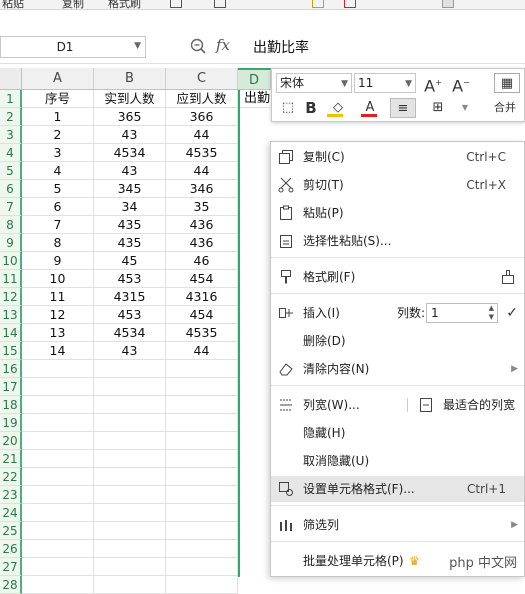 Image resolution: width=525 pixels, height=594 pixels. What do you see at coordinates (202, 261) in the screenshot?
I see `table-cell: 46` at bounding box center [202, 261].